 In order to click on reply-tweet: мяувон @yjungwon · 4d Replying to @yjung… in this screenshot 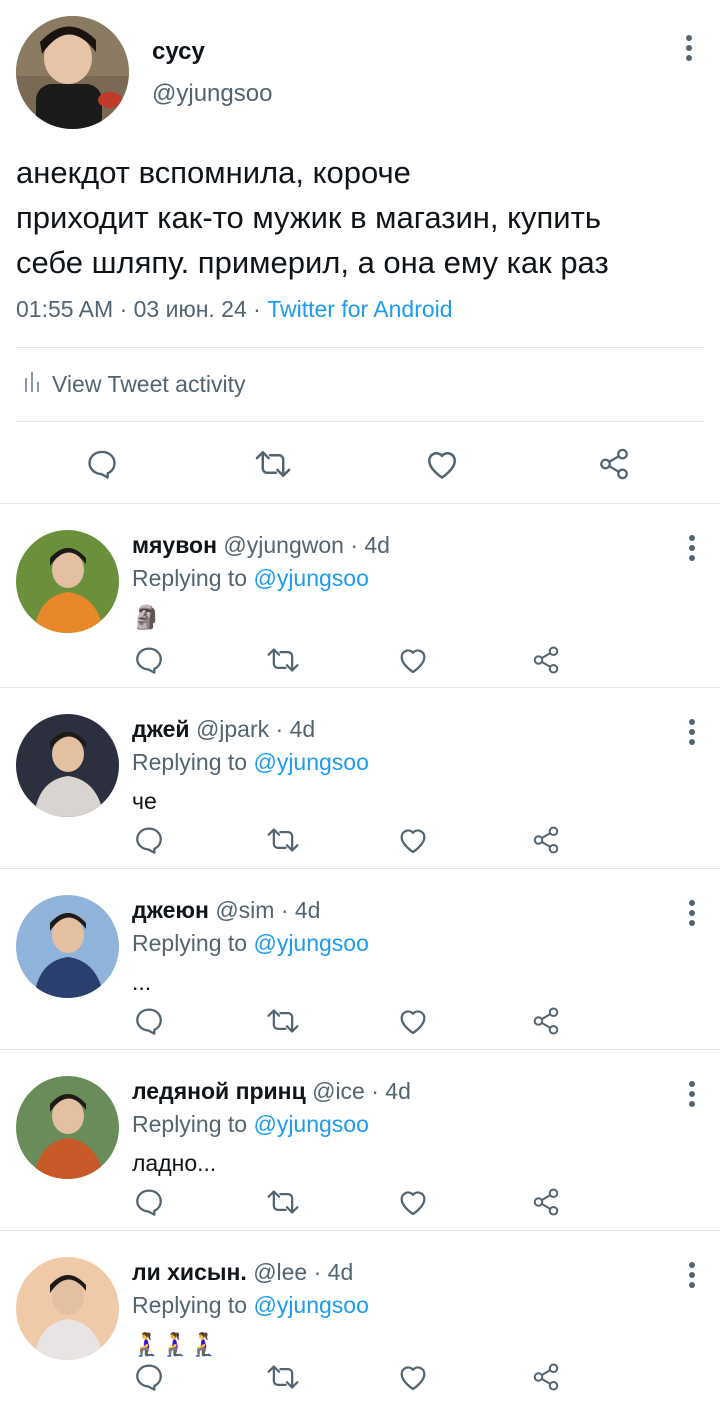, I will do `click(360, 596)`.